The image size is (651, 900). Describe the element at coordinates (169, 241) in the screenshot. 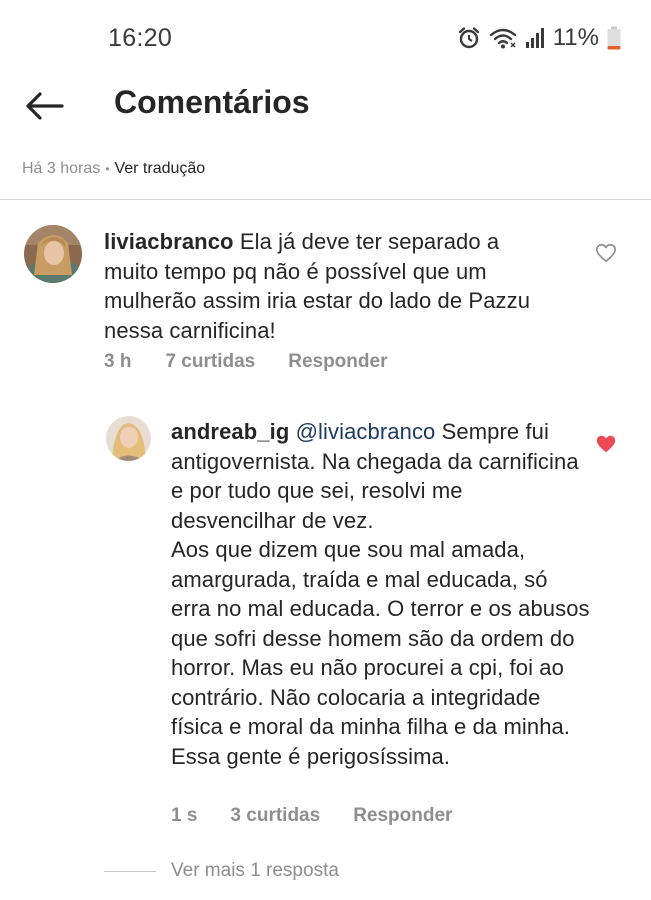

I see `comment-username: liviacbranco` at that location.